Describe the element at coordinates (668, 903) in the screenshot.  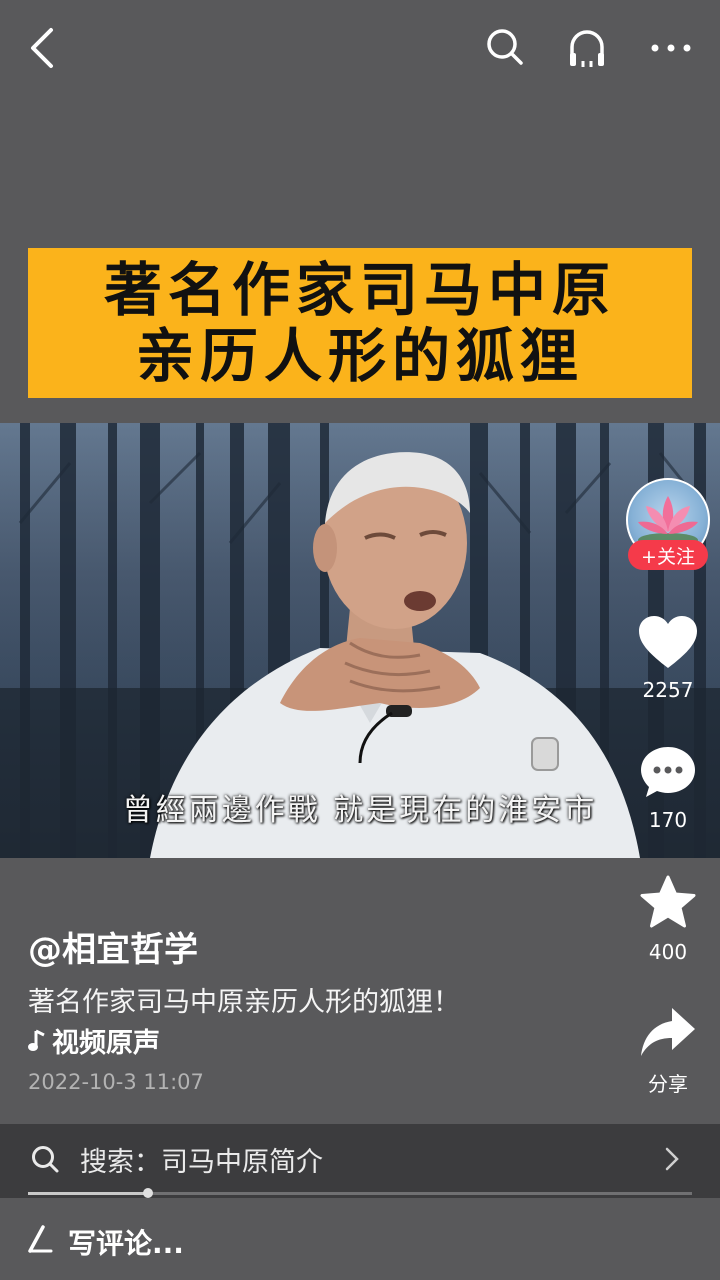
I see `star-icon` at that location.